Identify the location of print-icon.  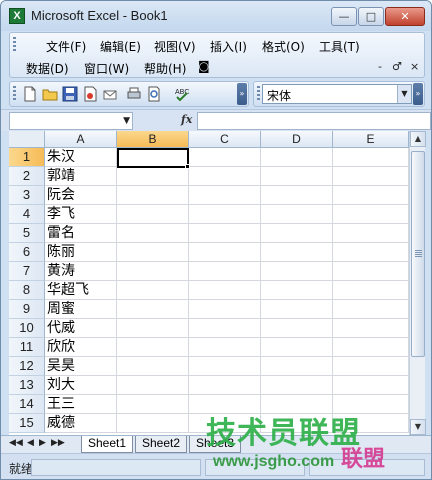
(134, 94).